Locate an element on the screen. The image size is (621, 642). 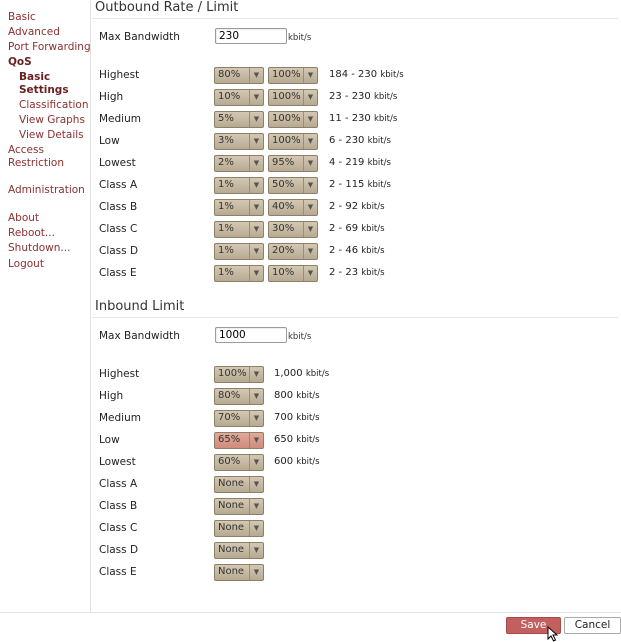
inbound-row-label: Class B is located at coordinates (118, 506).